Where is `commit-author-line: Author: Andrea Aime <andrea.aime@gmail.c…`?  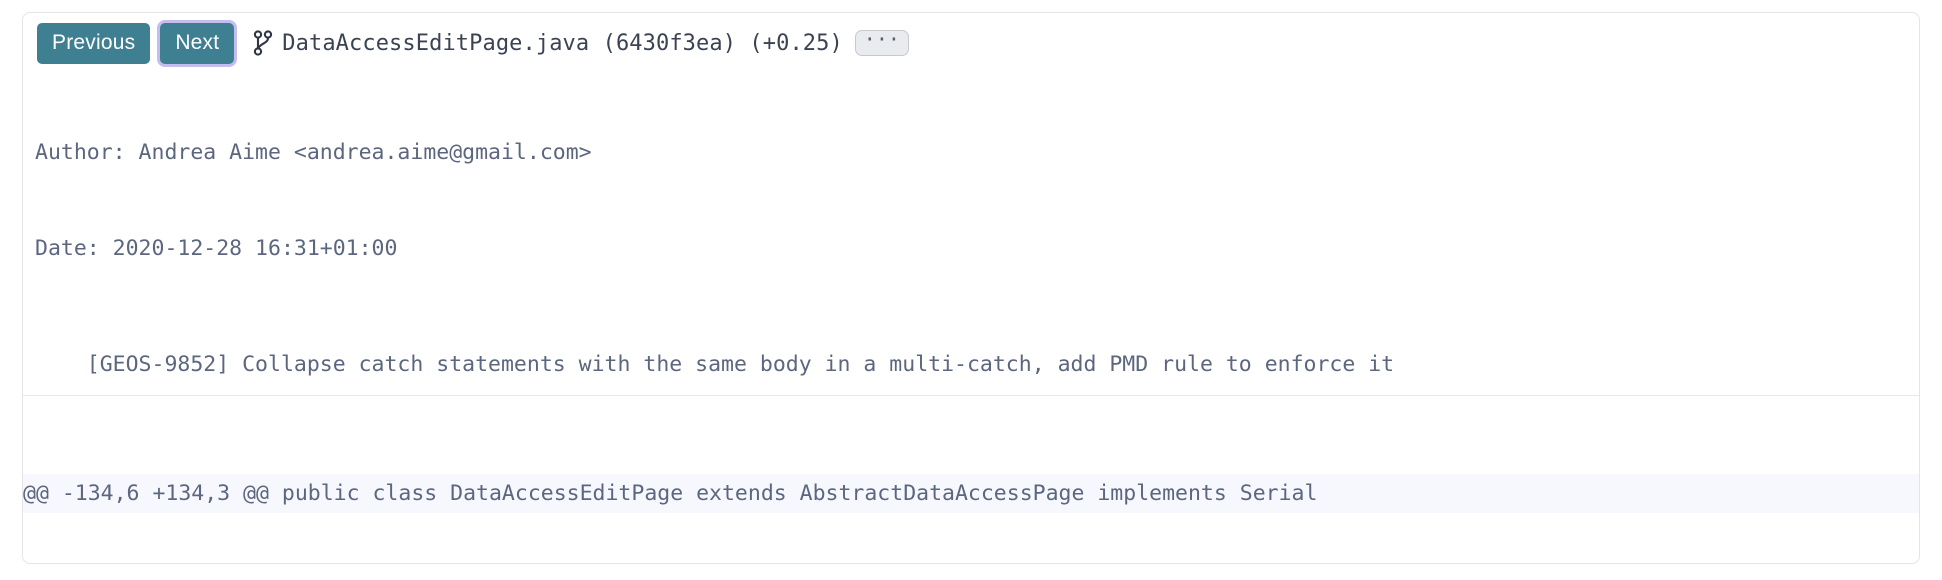
commit-author-line: Author: Andrea Aime <andrea.aime@gmail.c… is located at coordinates (313, 152).